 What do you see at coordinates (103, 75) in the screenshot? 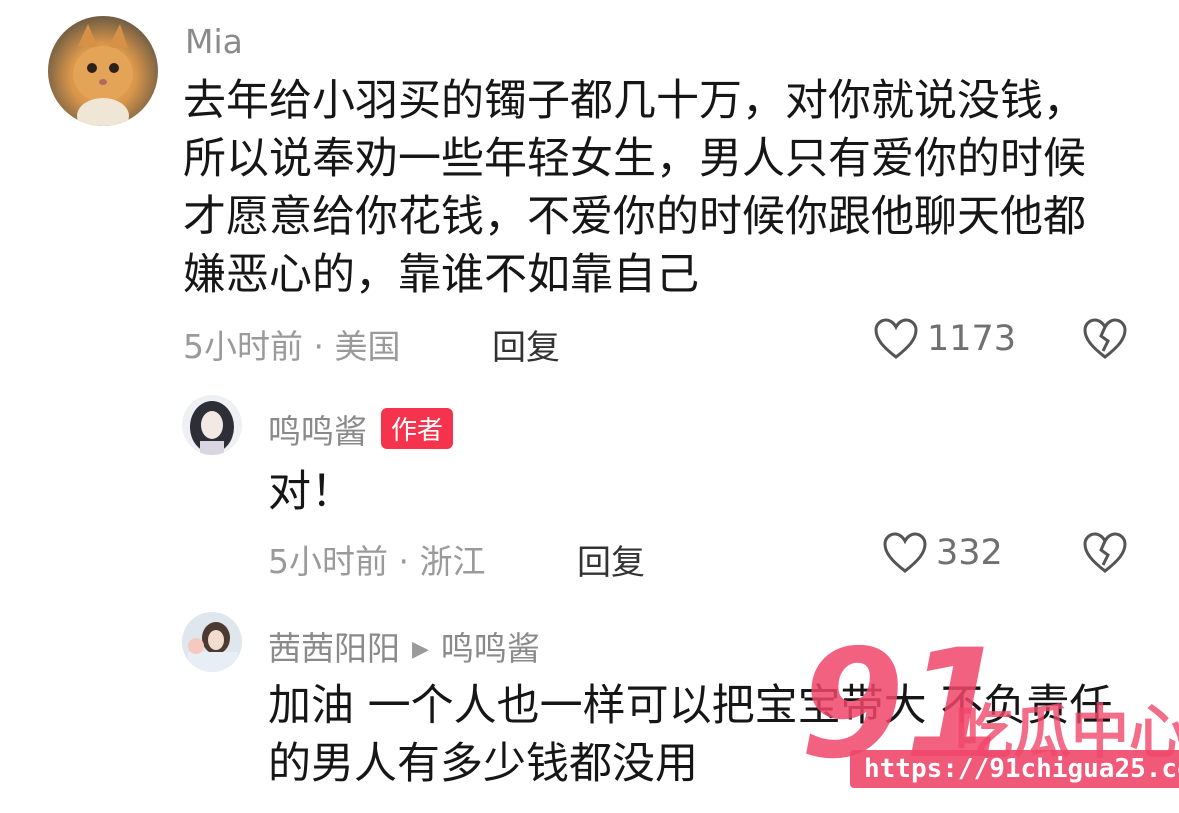
I see `cat-avatar-icon` at bounding box center [103, 75].